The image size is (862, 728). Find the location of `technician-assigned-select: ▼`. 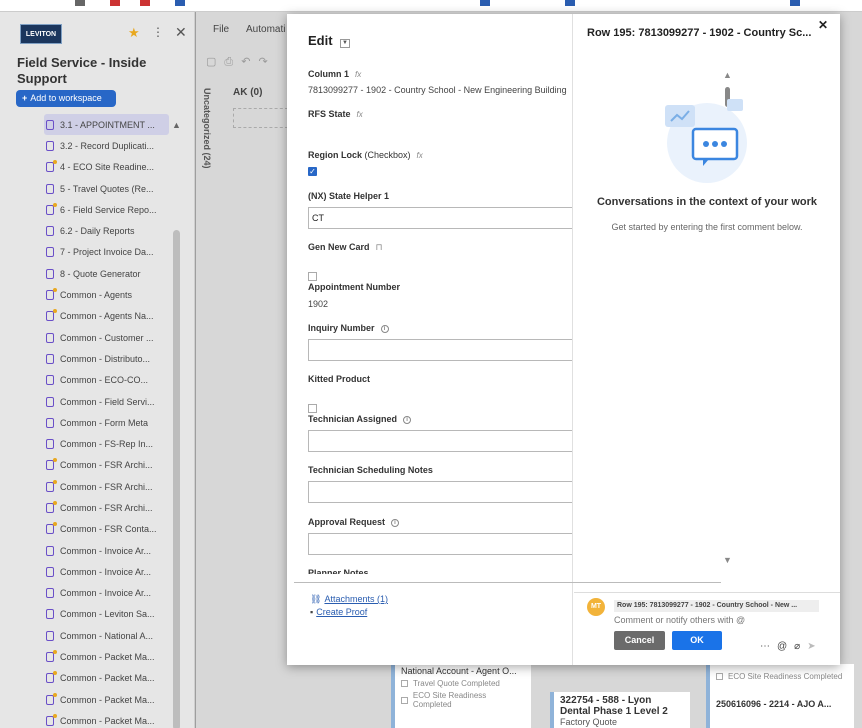

technician-assigned-select: ▼ is located at coordinates (440, 441).